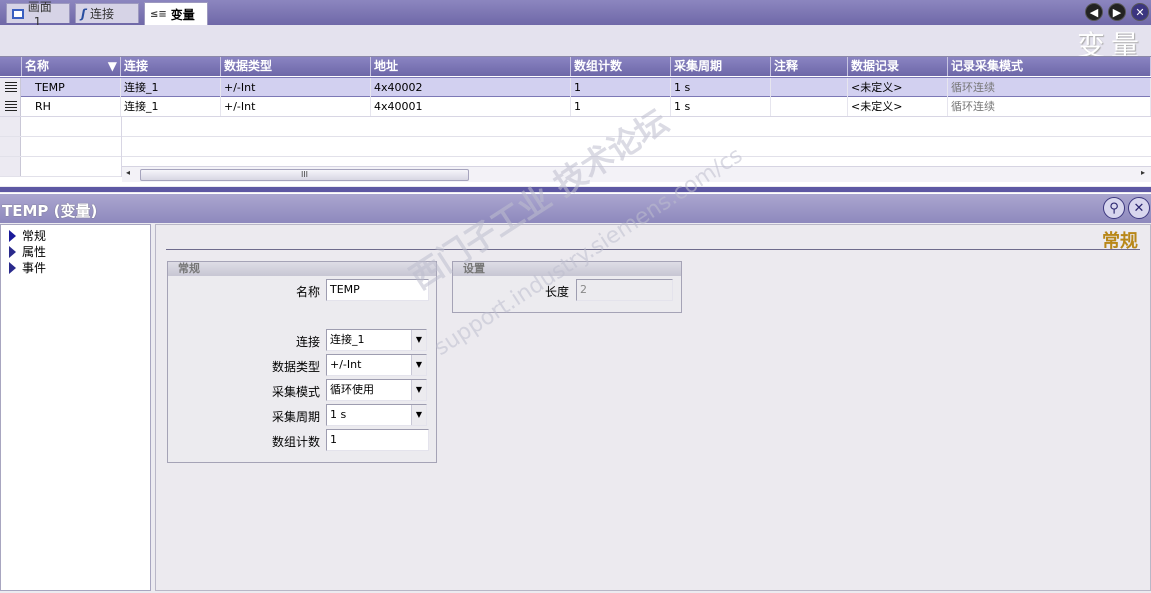 The image size is (1151, 593). What do you see at coordinates (1049, 66) in the screenshot?
I see `header-log-mode: 记录采集模式` at bounding box center [1049, 66].